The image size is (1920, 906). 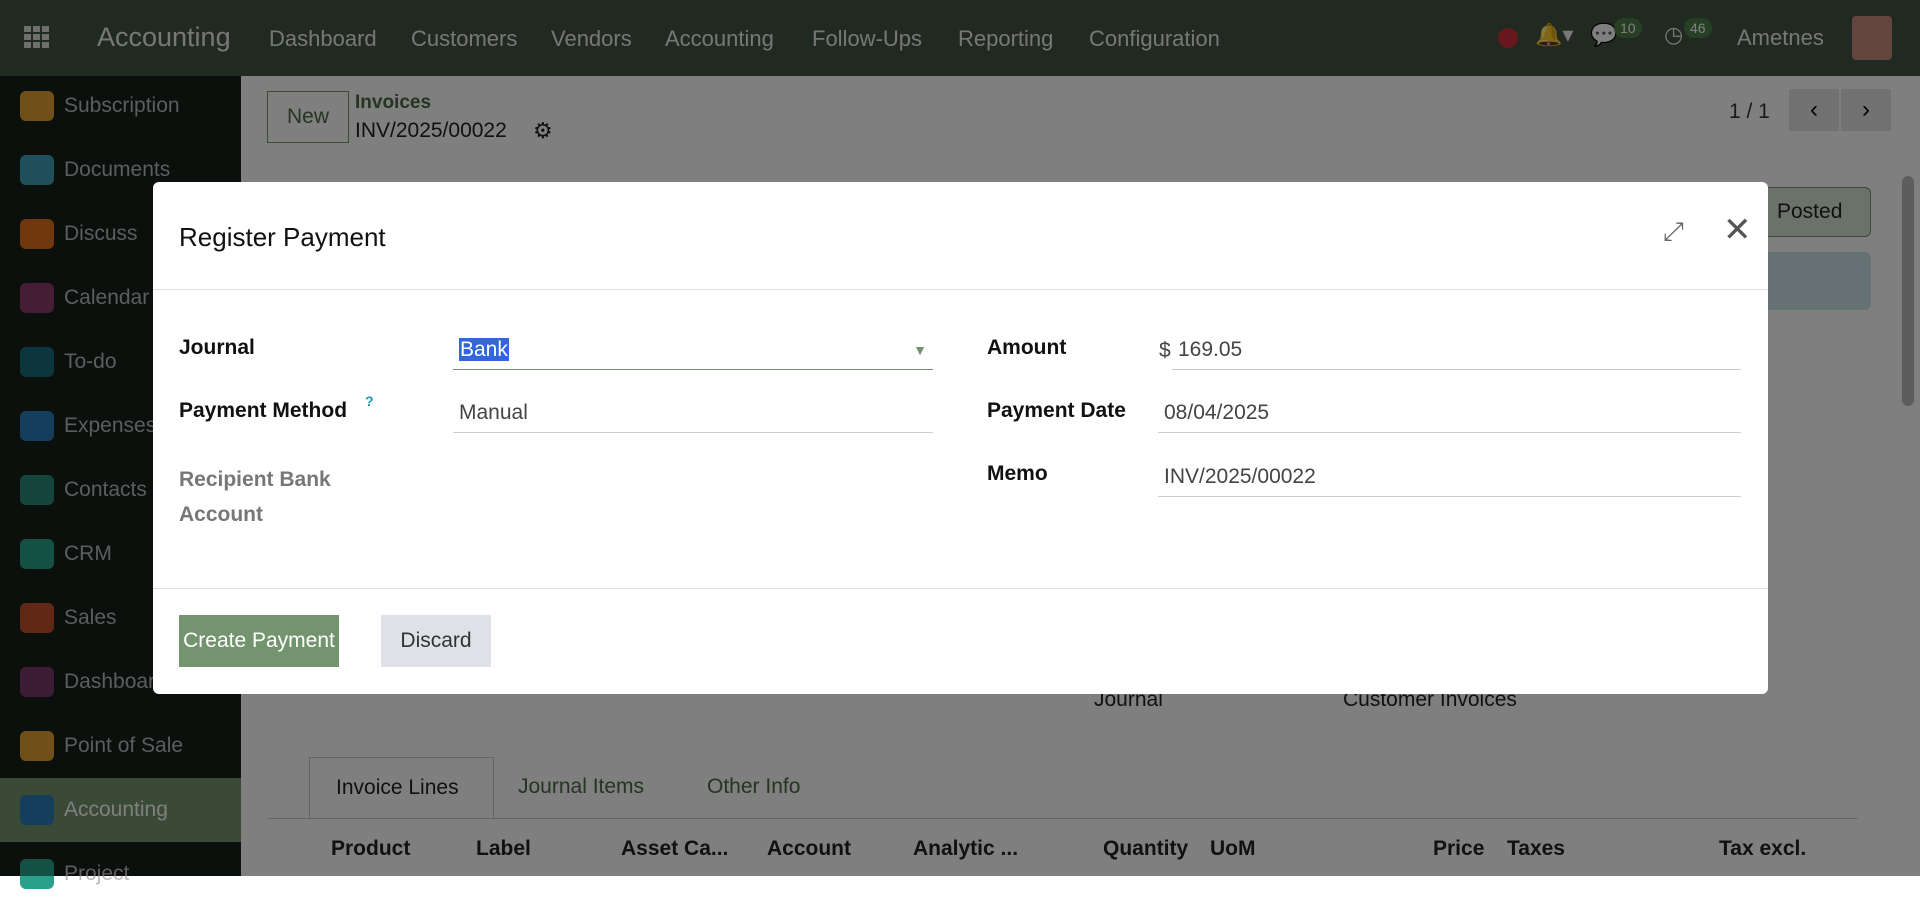 I want to click on create-payment-button: Create Payment, so click(x=259, y=641).